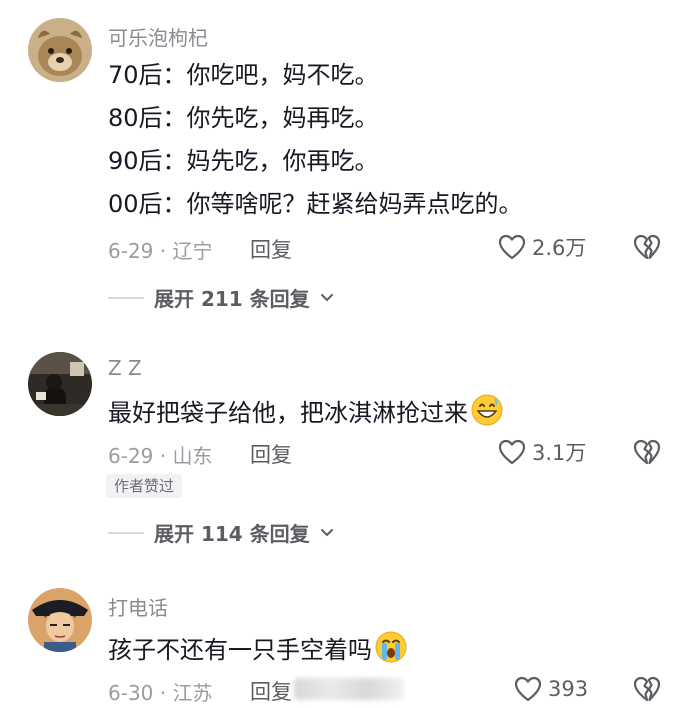 This screenshot has height=708, width=690. What do you see at coordinates (232, 534) in the screenshot?
I see `expand-replies-label: 展开 114 条回复` at bounding box center [232, 534].